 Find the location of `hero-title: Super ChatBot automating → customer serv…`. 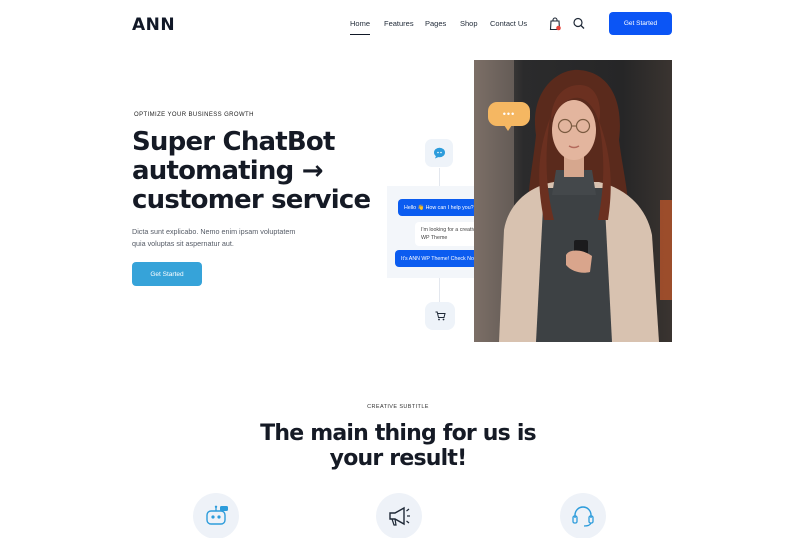

hero-title: Super ChatBot automating → customer serv… is located at coordinates (251, 171).